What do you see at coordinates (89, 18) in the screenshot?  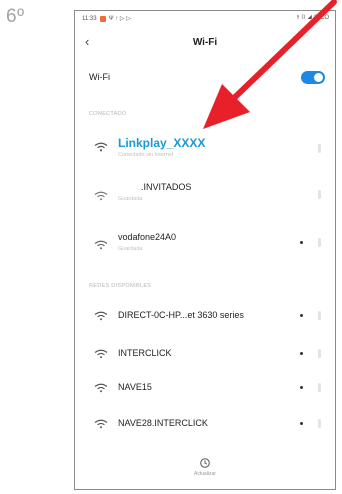 I see `status-time: 11:33` at bounding box center [89, 18].